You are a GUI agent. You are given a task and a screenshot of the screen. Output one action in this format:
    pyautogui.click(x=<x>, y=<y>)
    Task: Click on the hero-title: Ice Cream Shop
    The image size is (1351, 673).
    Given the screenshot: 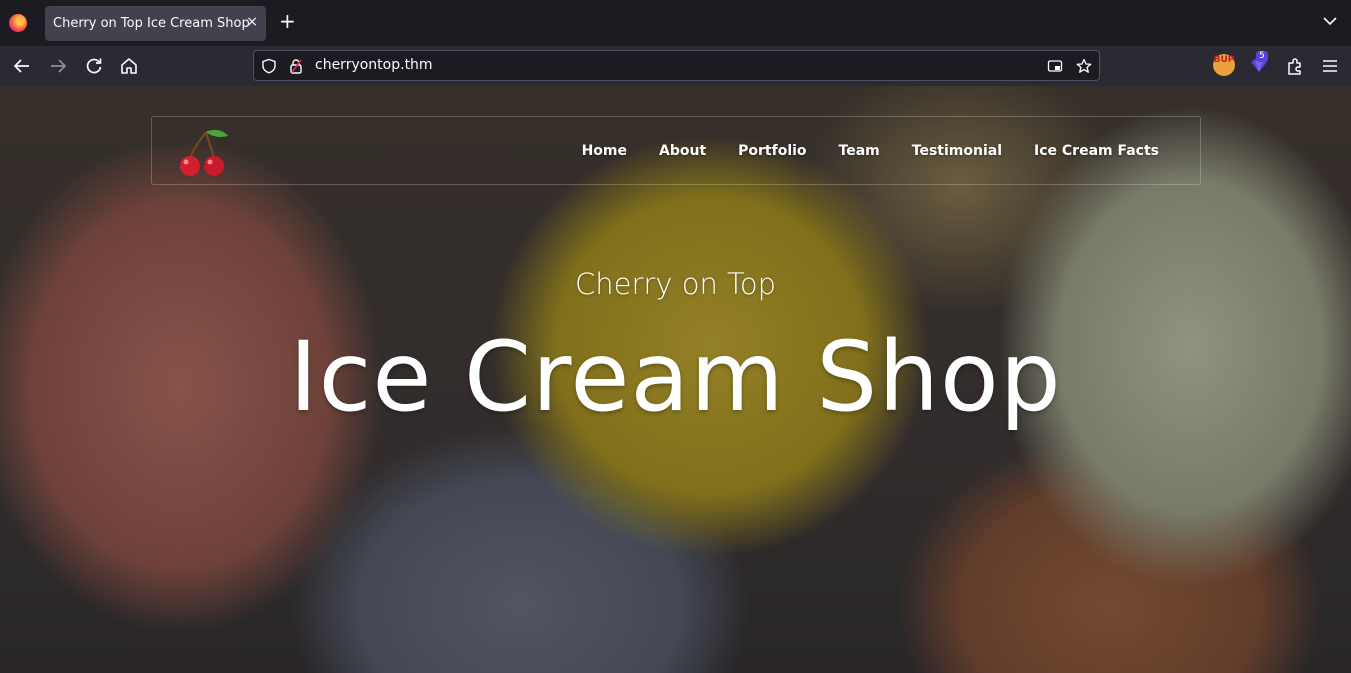 What is the action you would take?
    pyautogui.click(x=675, y=377)
    